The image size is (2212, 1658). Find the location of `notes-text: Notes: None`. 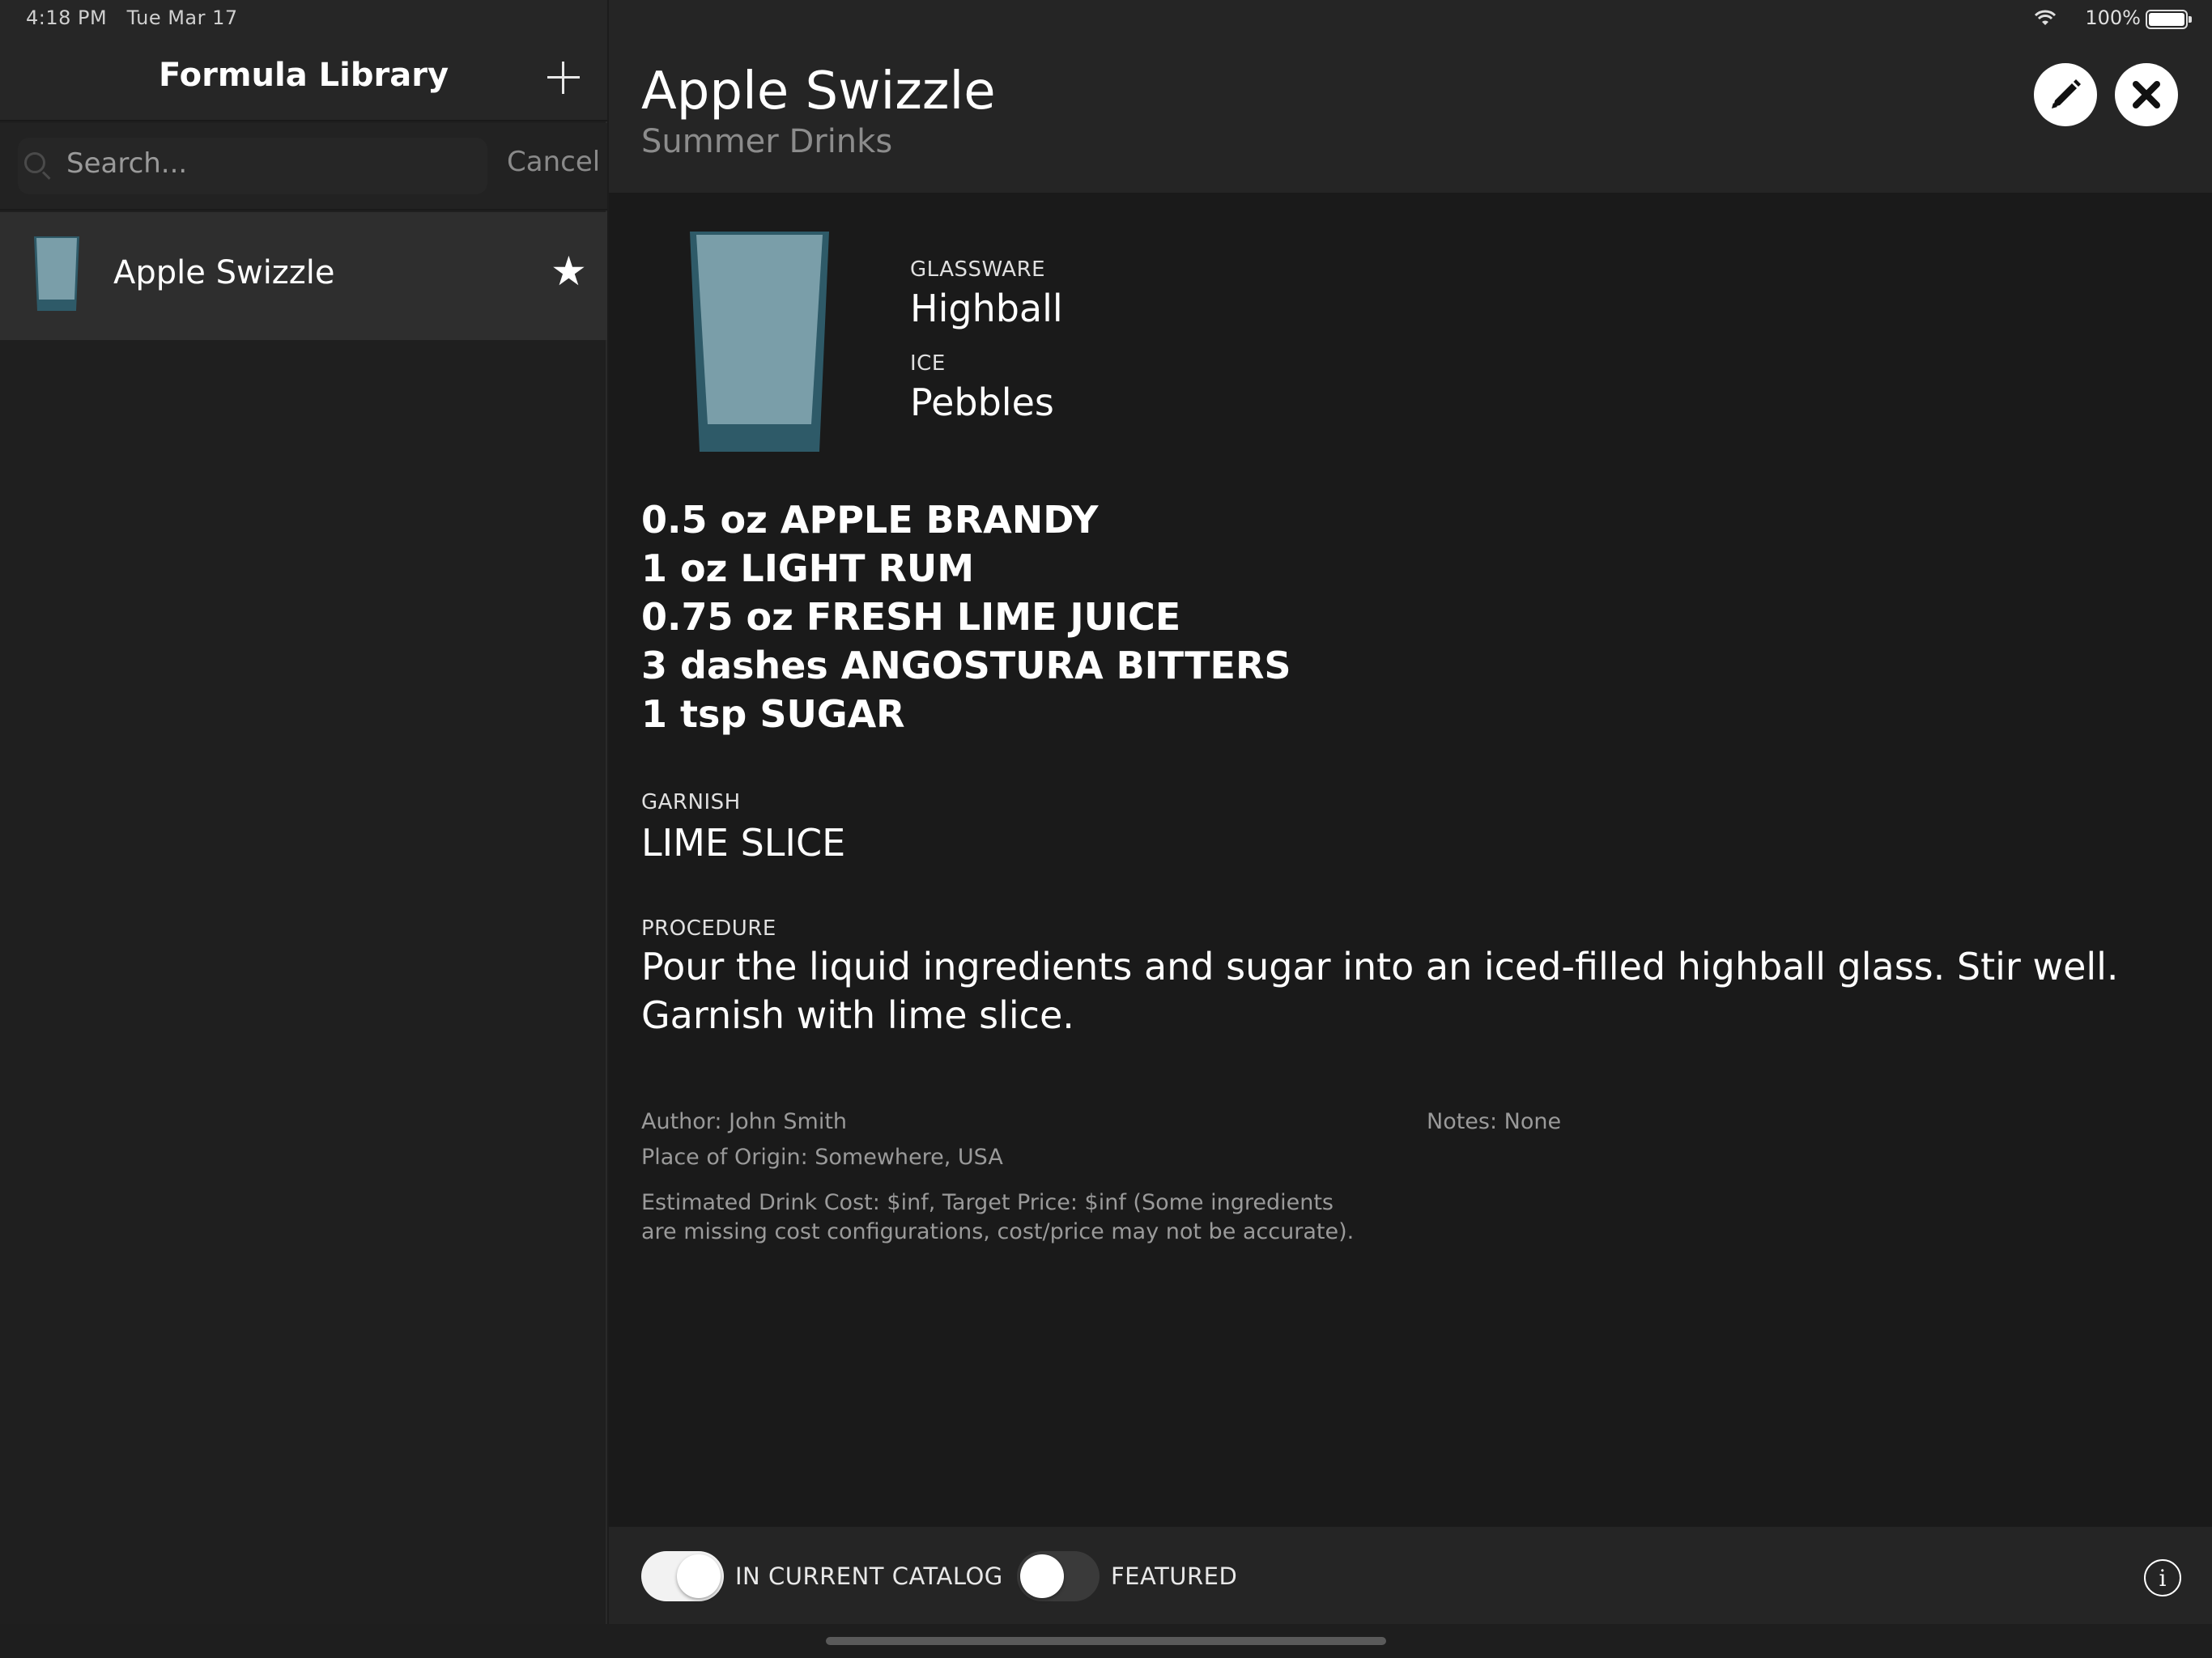

notes-text: Notes: None is located at coordinates (1495, 1121).